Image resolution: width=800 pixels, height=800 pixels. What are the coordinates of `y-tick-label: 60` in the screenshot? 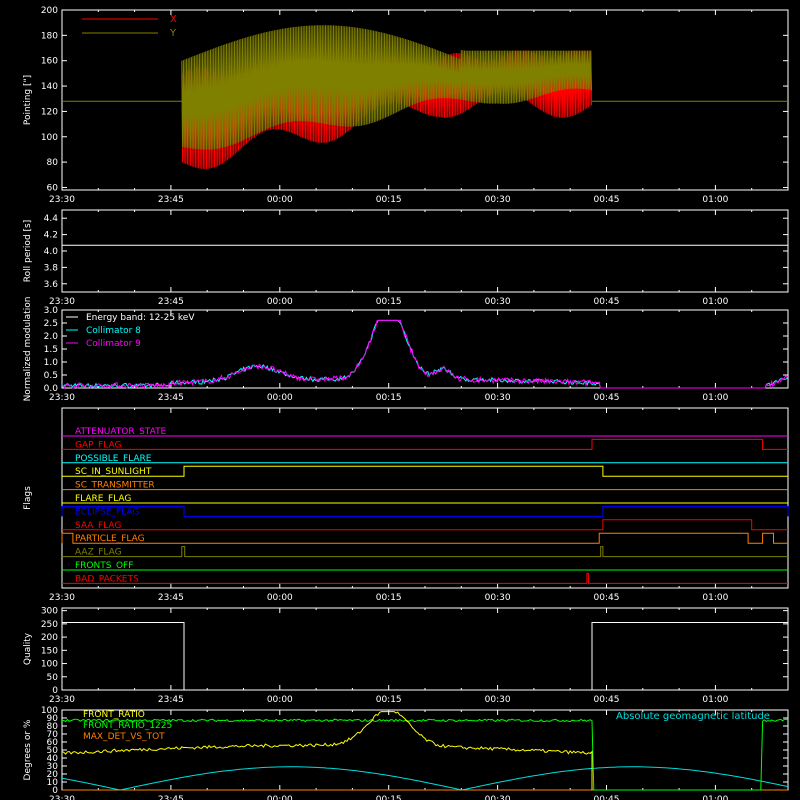 It's located at (53, 188).